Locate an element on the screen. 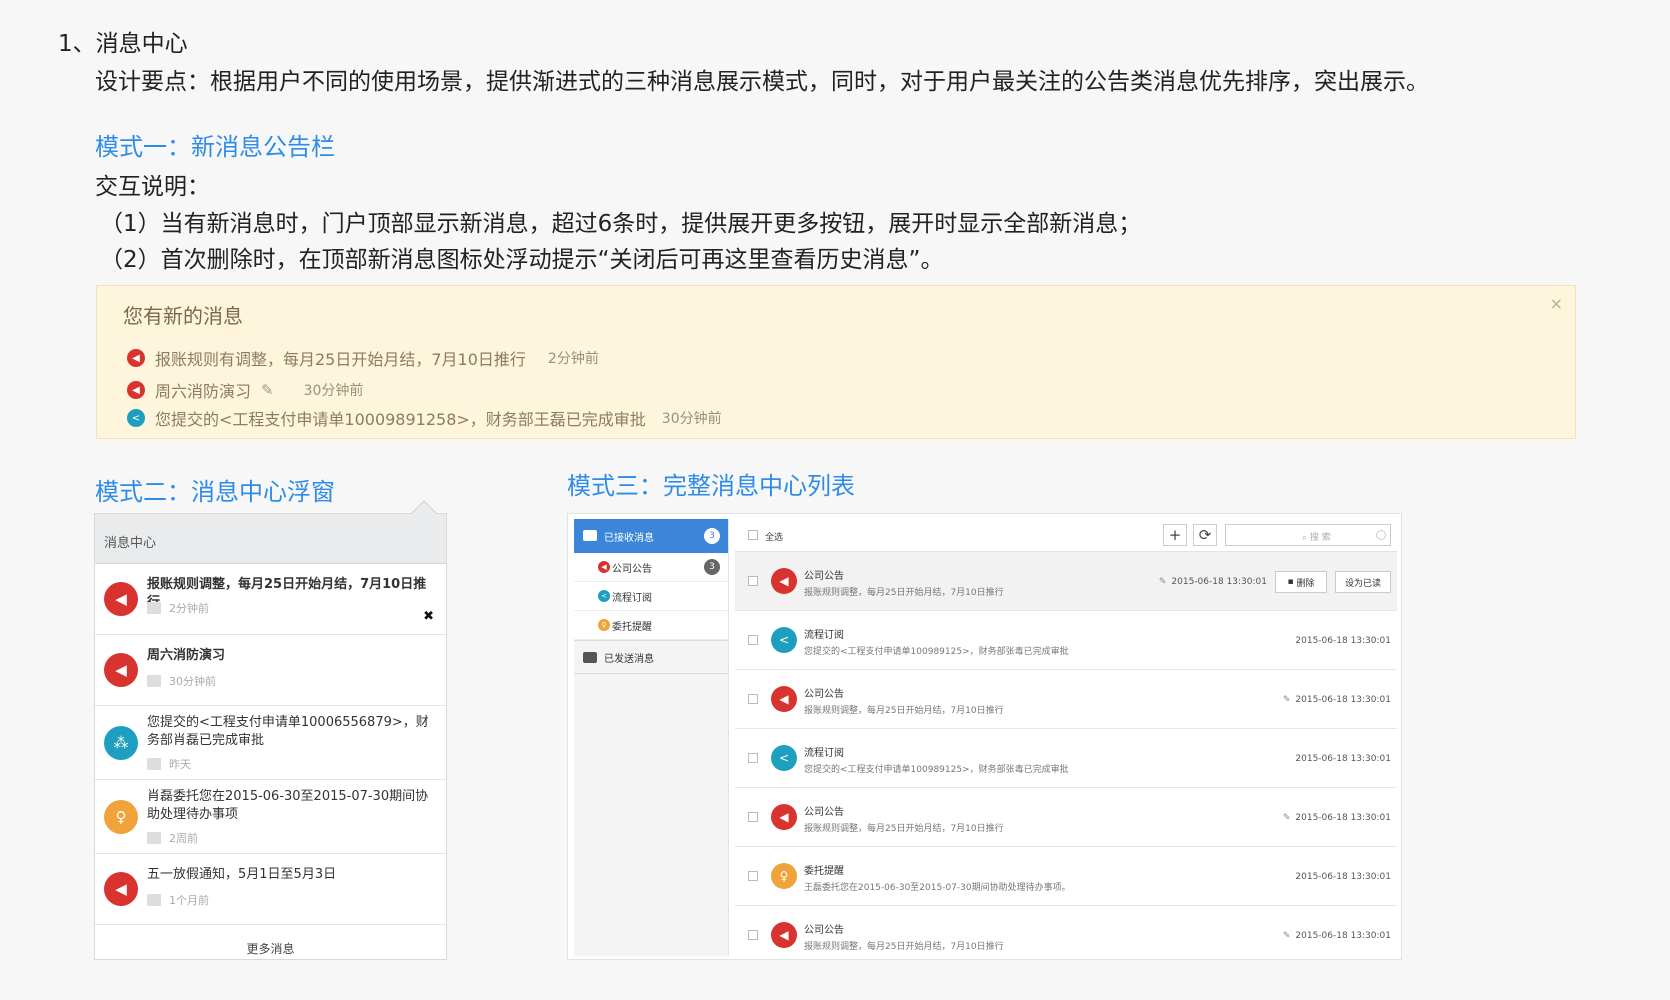  row-summary: 王磊委托您在2015-06-30至2015-07-30期间协助处理待办事项。 is located at coordinates (937, 888).